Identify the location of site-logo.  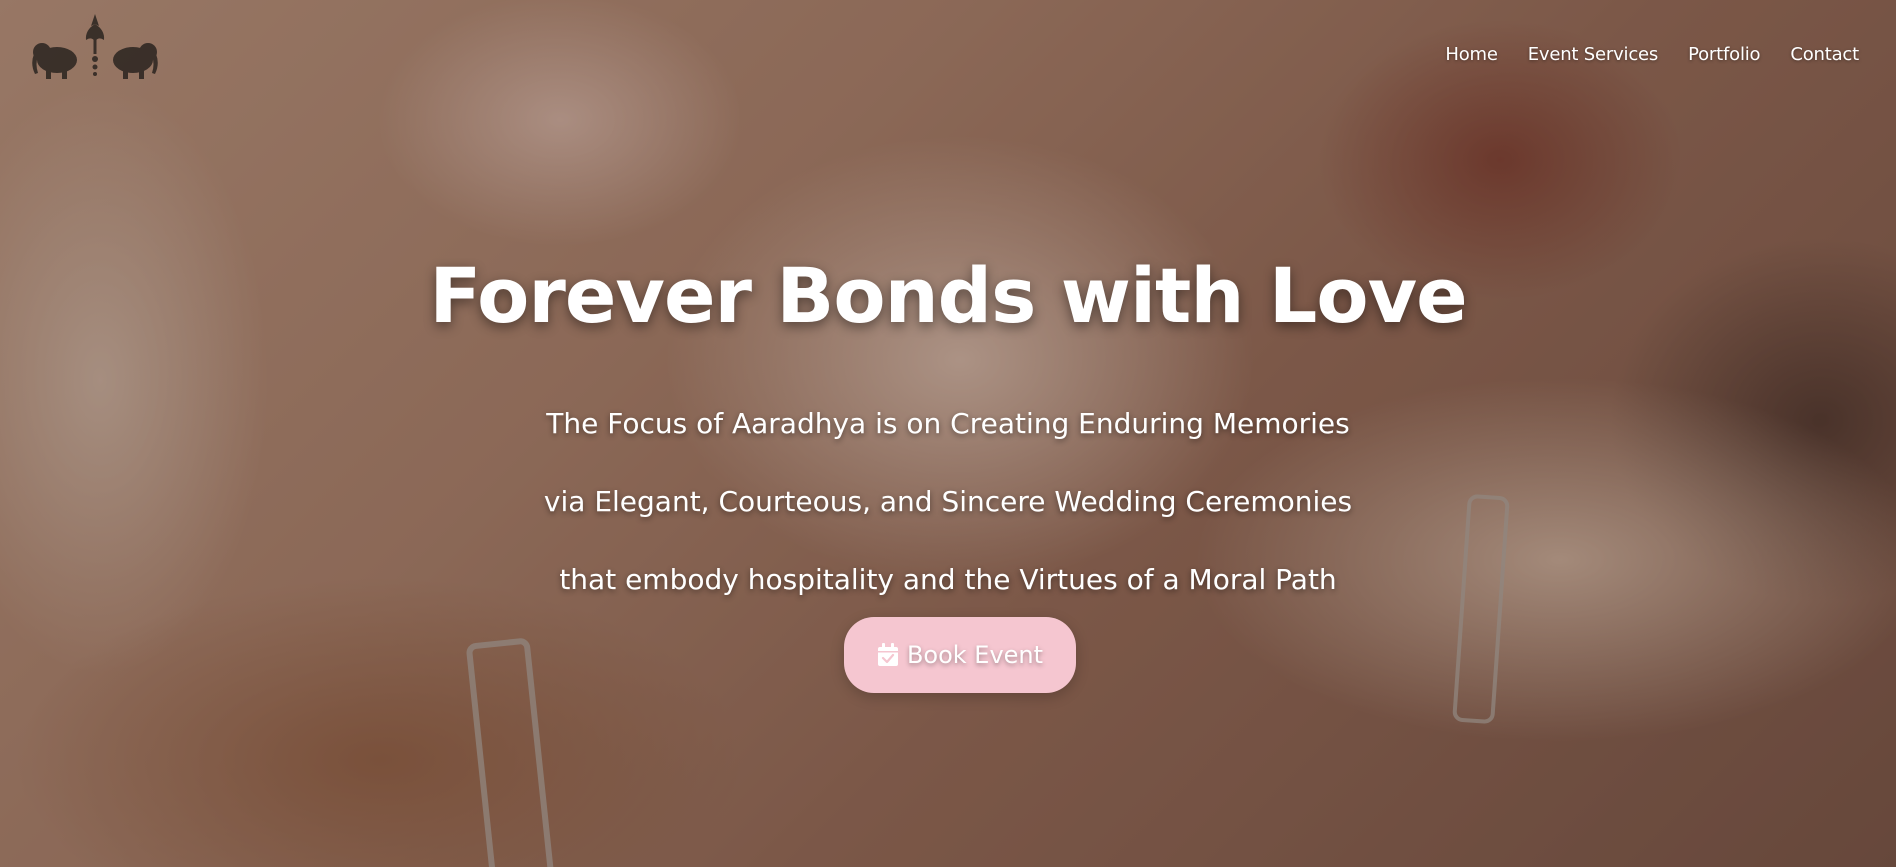
(95, 47).